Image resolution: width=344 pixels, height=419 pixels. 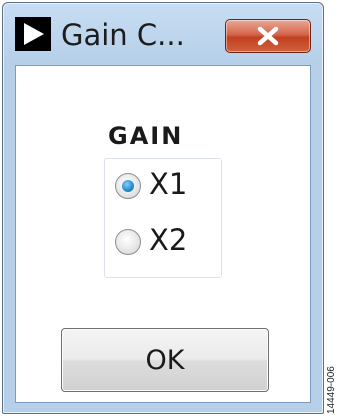 I want to click on gain-option-group: X1 X2, so click(x=163, y=218).